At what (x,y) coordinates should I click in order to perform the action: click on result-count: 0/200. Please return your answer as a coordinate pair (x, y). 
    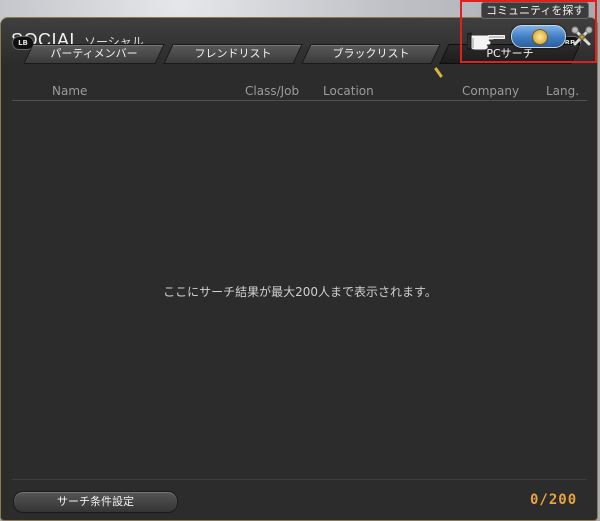
    Looking at the image, I should click on (554, 500).